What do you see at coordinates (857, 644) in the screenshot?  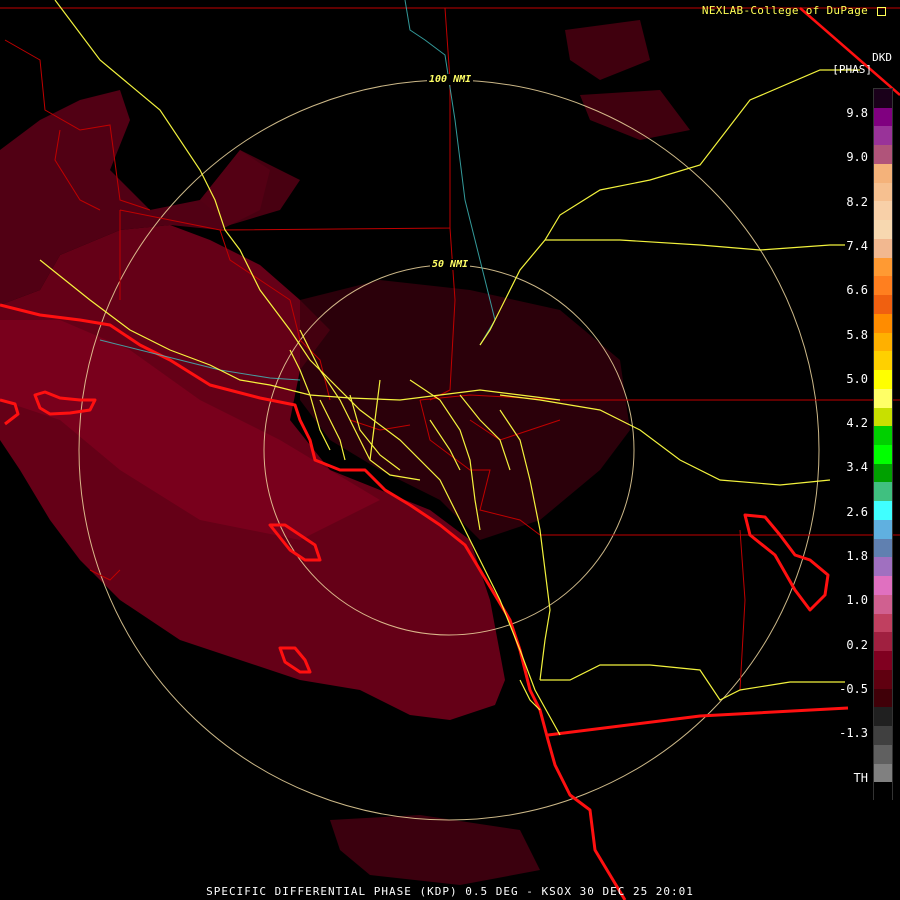 I see `legend-tick-label: 0.2` at bounding box center [857, 644].